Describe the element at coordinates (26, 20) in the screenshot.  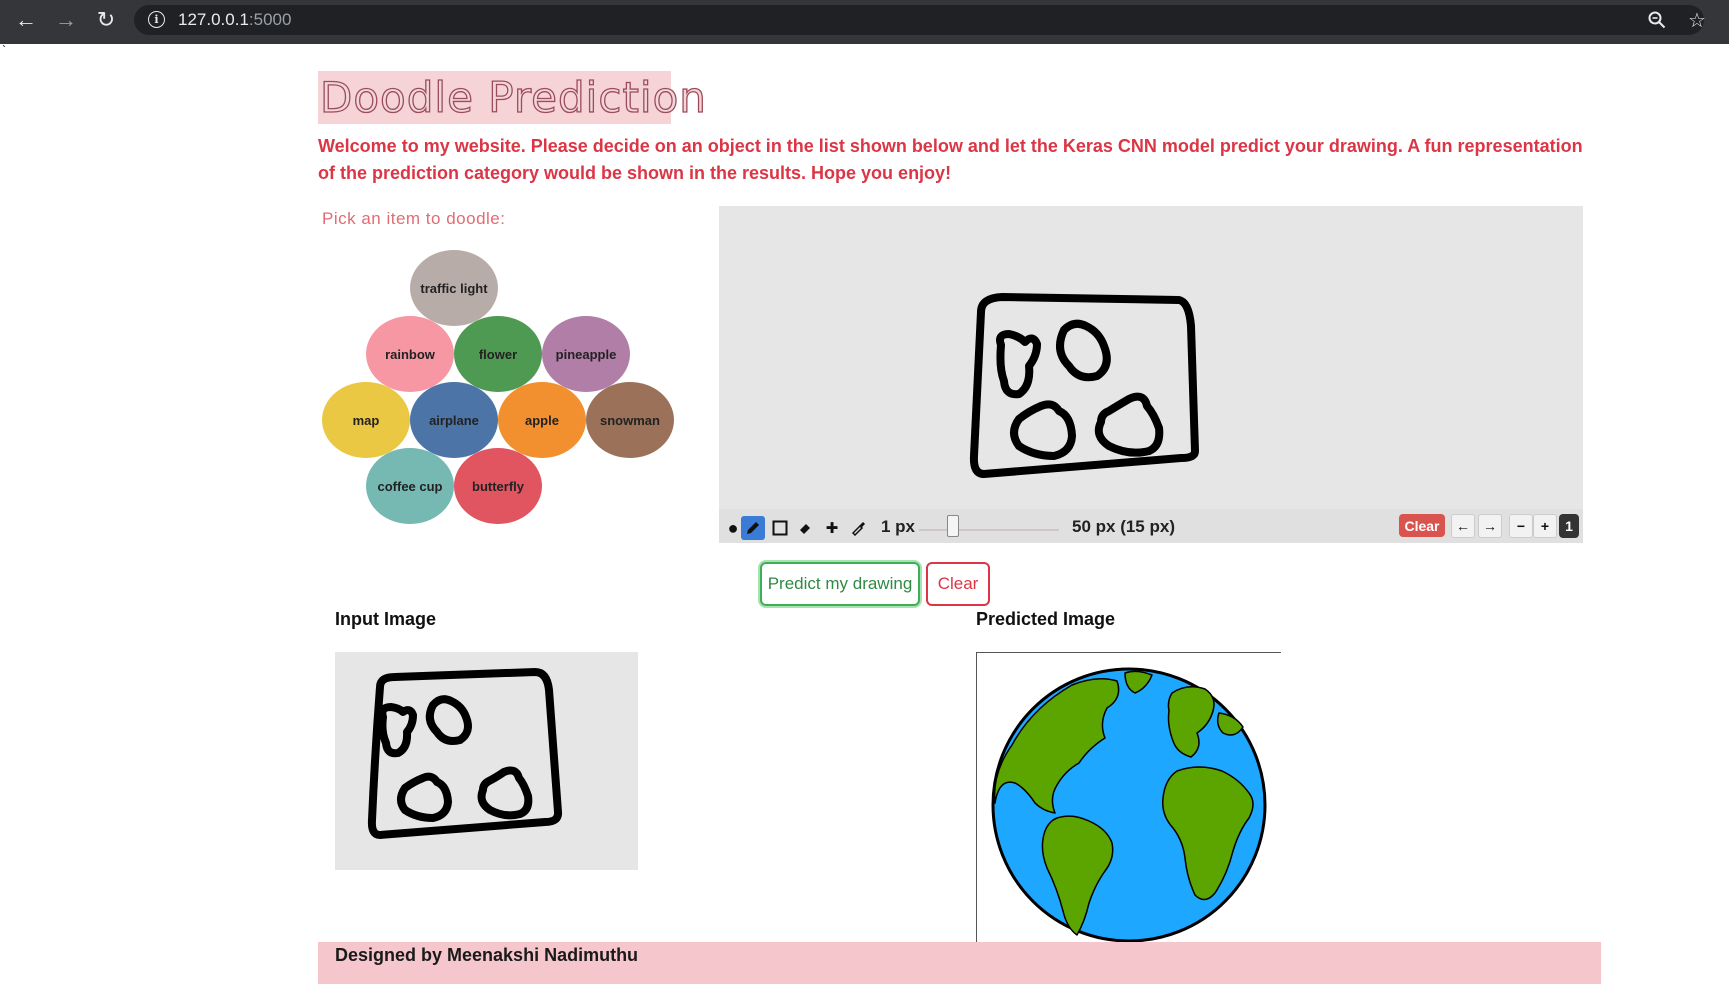
I see `back-arrow-icon: ←` at that location.